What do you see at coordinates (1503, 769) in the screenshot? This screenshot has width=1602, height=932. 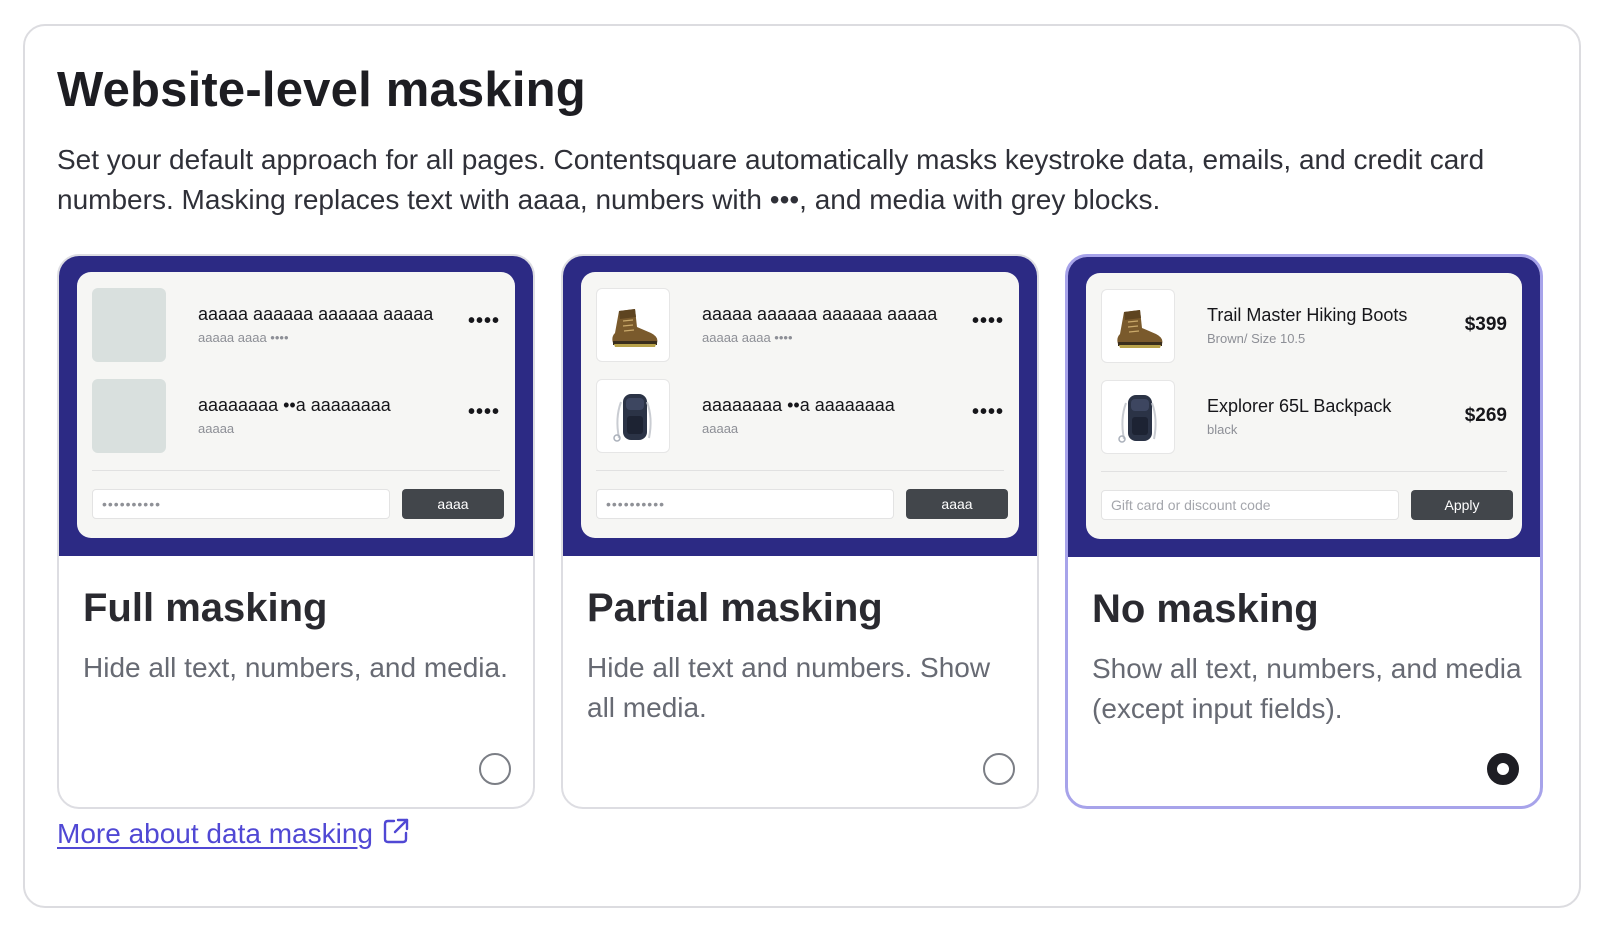 I see `option-radio-no-masking` at bounding box center [1503, 769].